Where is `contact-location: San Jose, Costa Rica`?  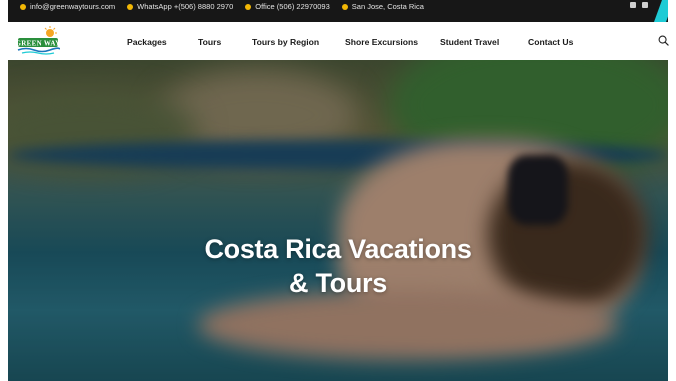
contact-location: San Jose, Costa Rica is located at coordinates (382, 6).